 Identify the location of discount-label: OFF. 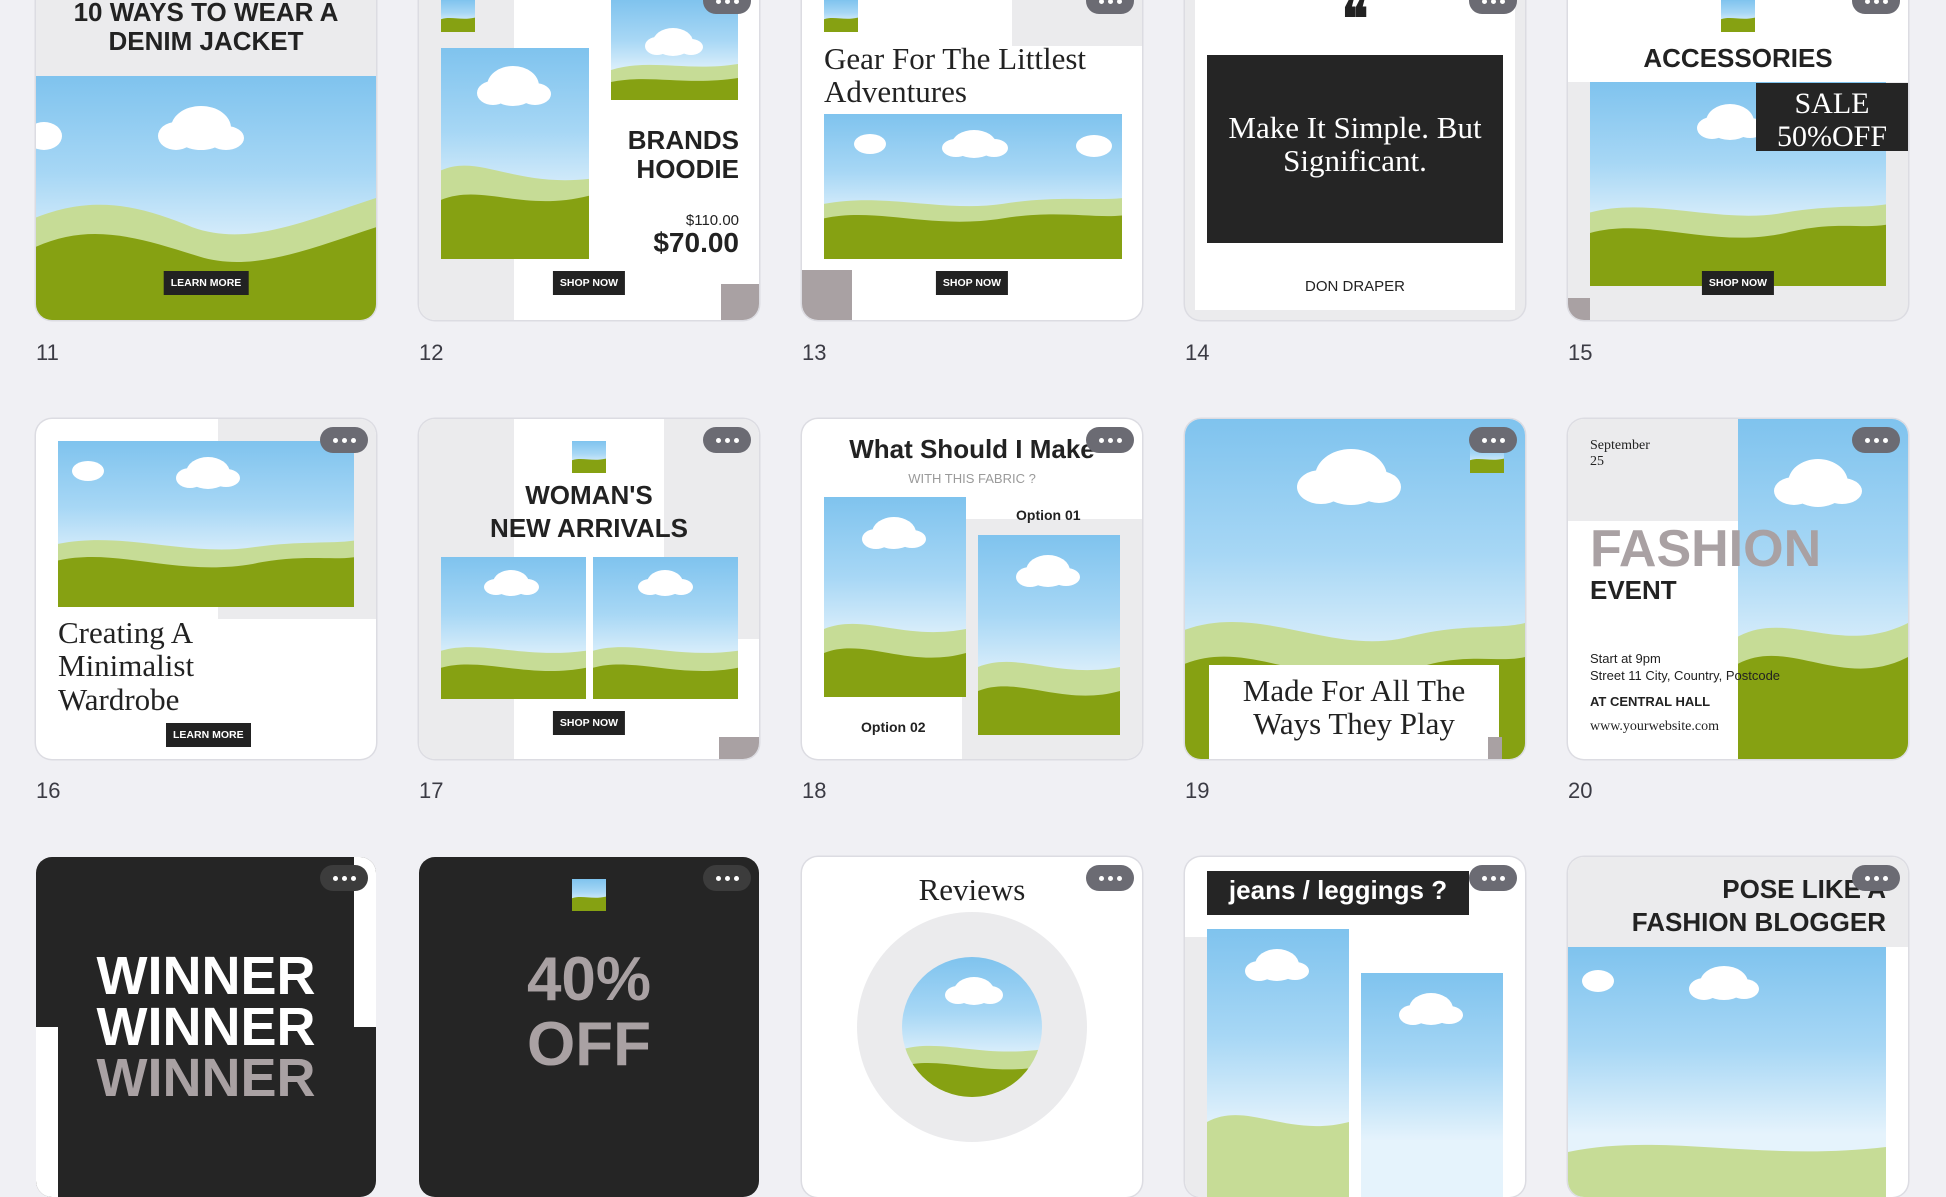
(589, 1044).